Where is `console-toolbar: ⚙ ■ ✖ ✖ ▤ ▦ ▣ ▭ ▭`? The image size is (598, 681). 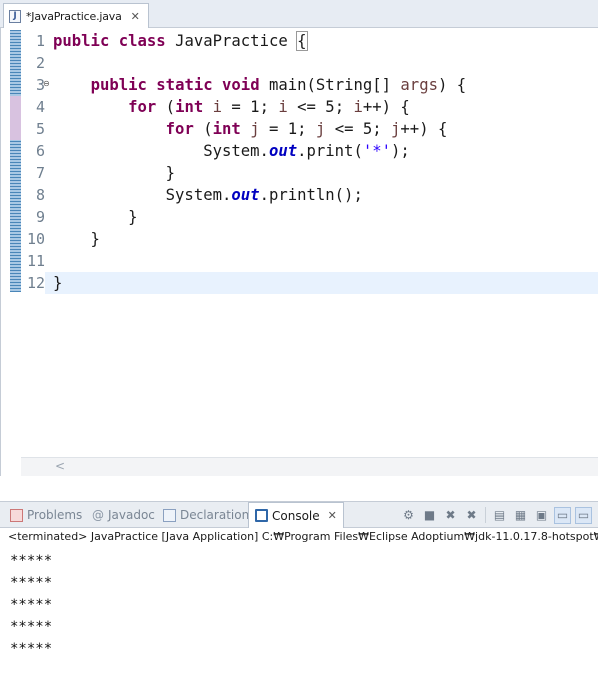
console-toolbar: ⚙ ■ ✖ ✖ ▤ ▦ ▣ ▭ ▭ is located at coordinates (496, 515).